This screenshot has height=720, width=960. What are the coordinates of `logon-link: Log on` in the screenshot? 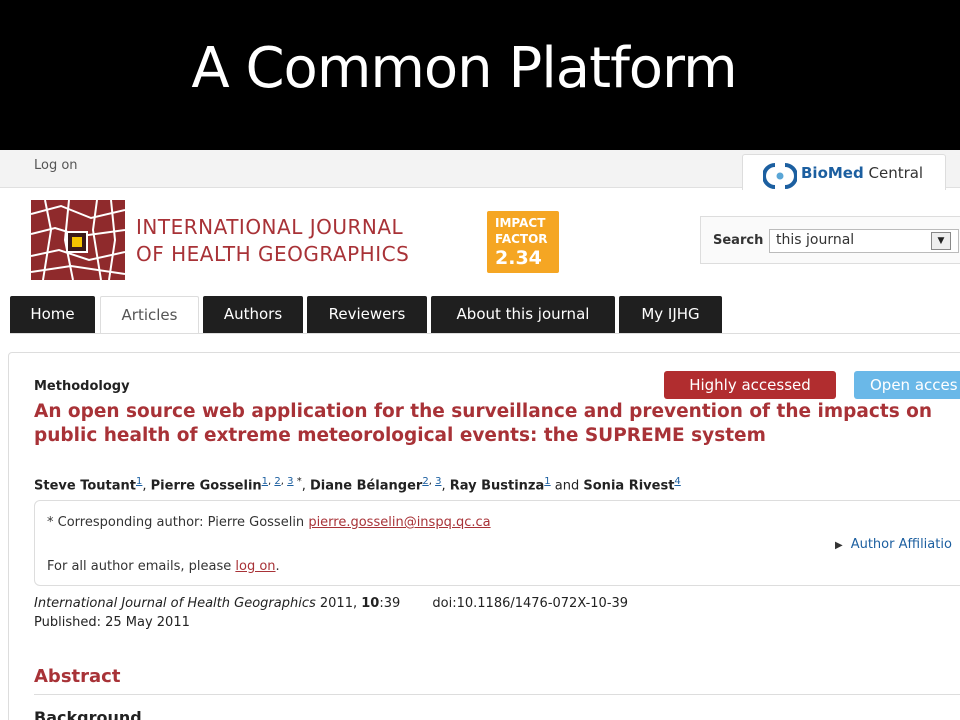 It's located at (56, 165).